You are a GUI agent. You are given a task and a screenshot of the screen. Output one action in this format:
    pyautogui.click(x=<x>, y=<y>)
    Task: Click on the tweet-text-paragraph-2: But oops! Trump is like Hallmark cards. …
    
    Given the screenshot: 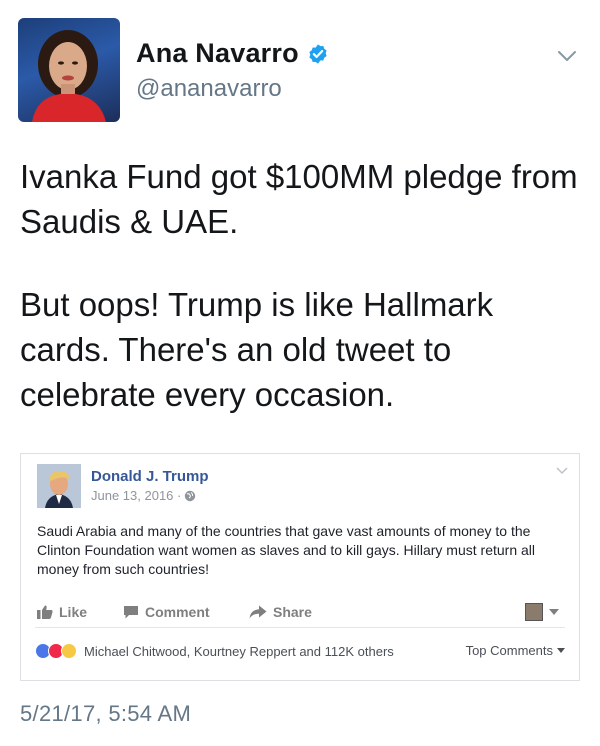 What is the action you would take?
    pyautogui.click(x=257, y=349)
    